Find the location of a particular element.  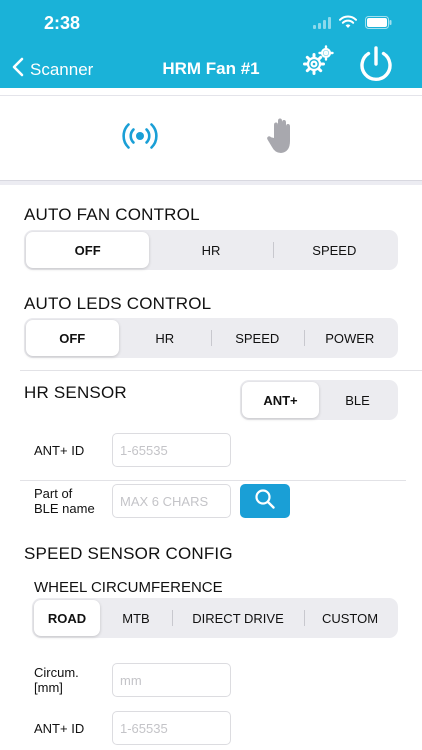

power-icon is located at coordinates (376, 67).